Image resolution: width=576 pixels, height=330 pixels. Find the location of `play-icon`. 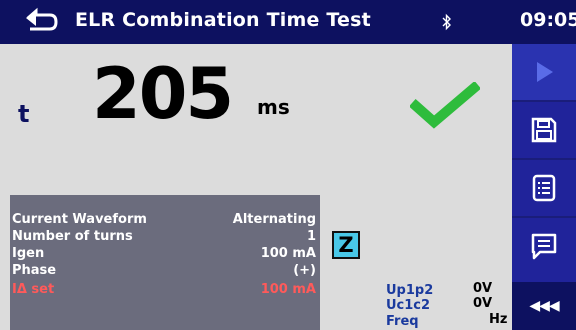

play-icon is located at coordinates (545, 72).